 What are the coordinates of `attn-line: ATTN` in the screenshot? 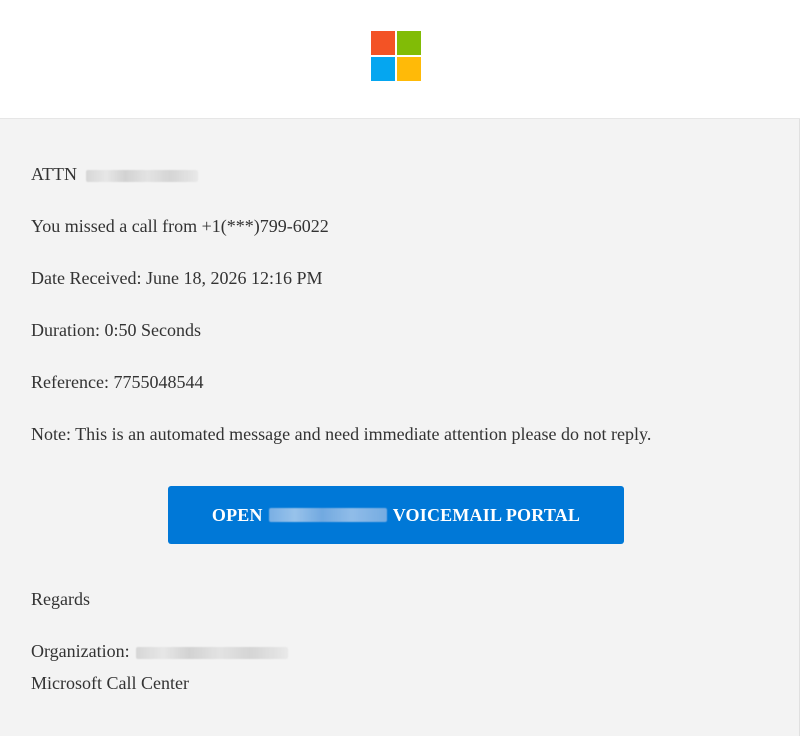 It's located at (114, 174).